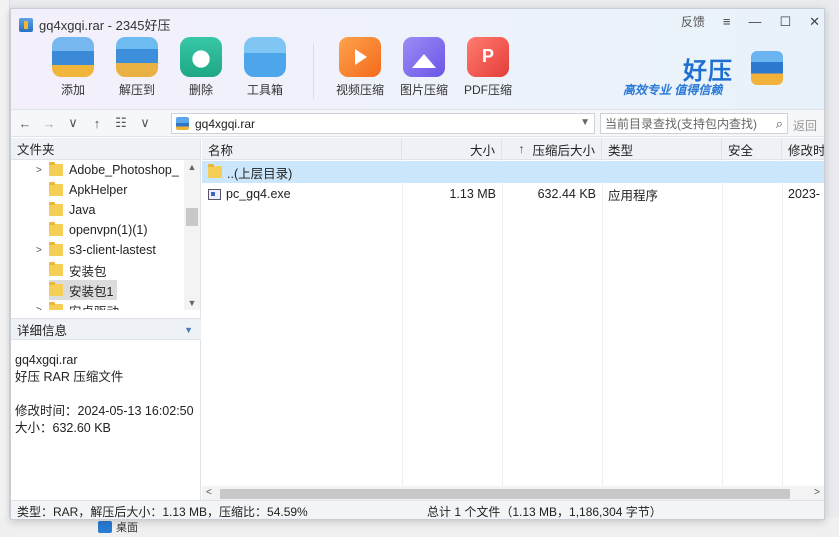 This screenshot has height=537, width=839. I want to click on pdf-compress-button: PDF压缩, so click(488, 68).